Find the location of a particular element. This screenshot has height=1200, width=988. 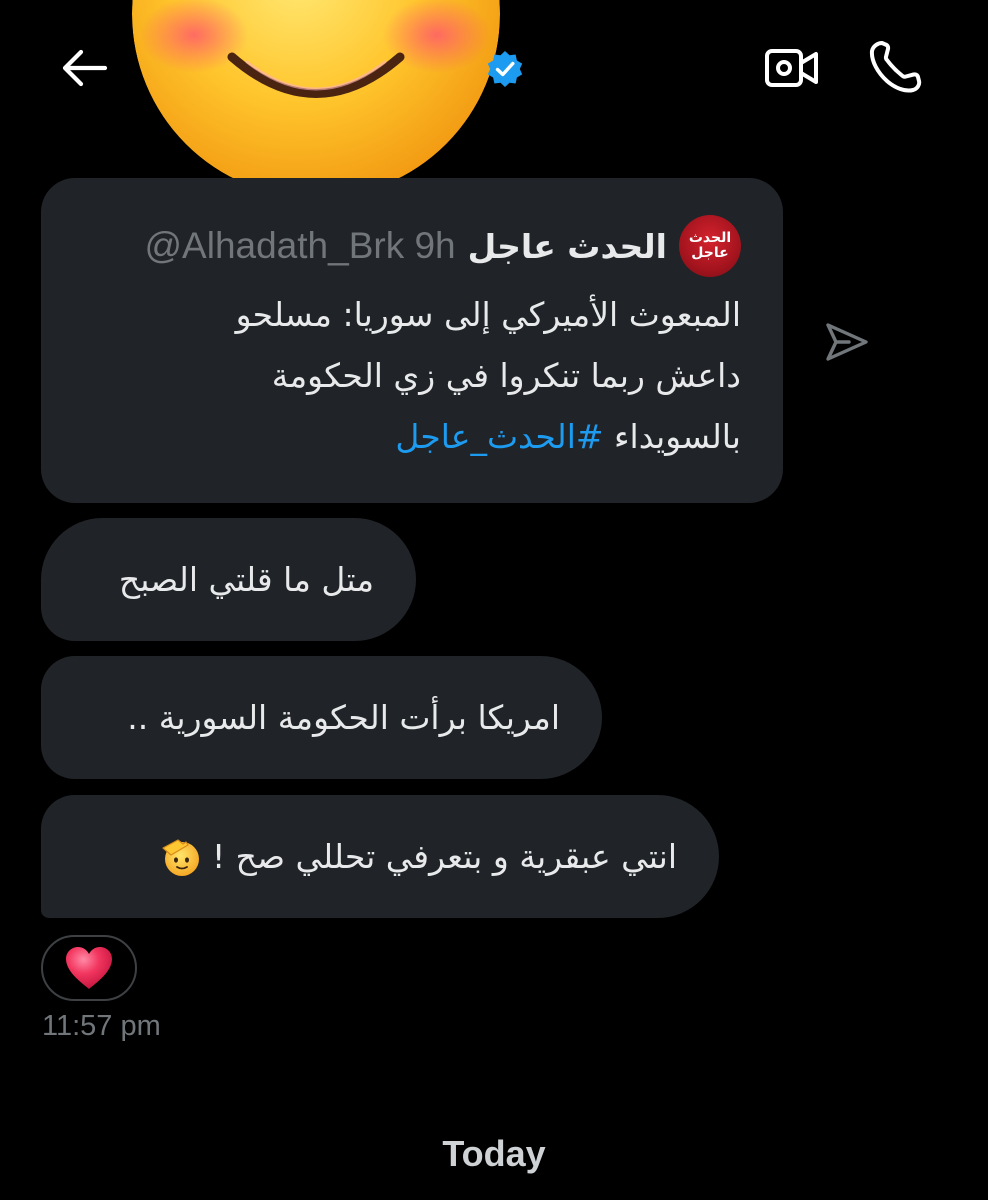

message-bubble: انتي عبقرية و بتعرفي تحللي صح ! is located at coordinates (380, 856).